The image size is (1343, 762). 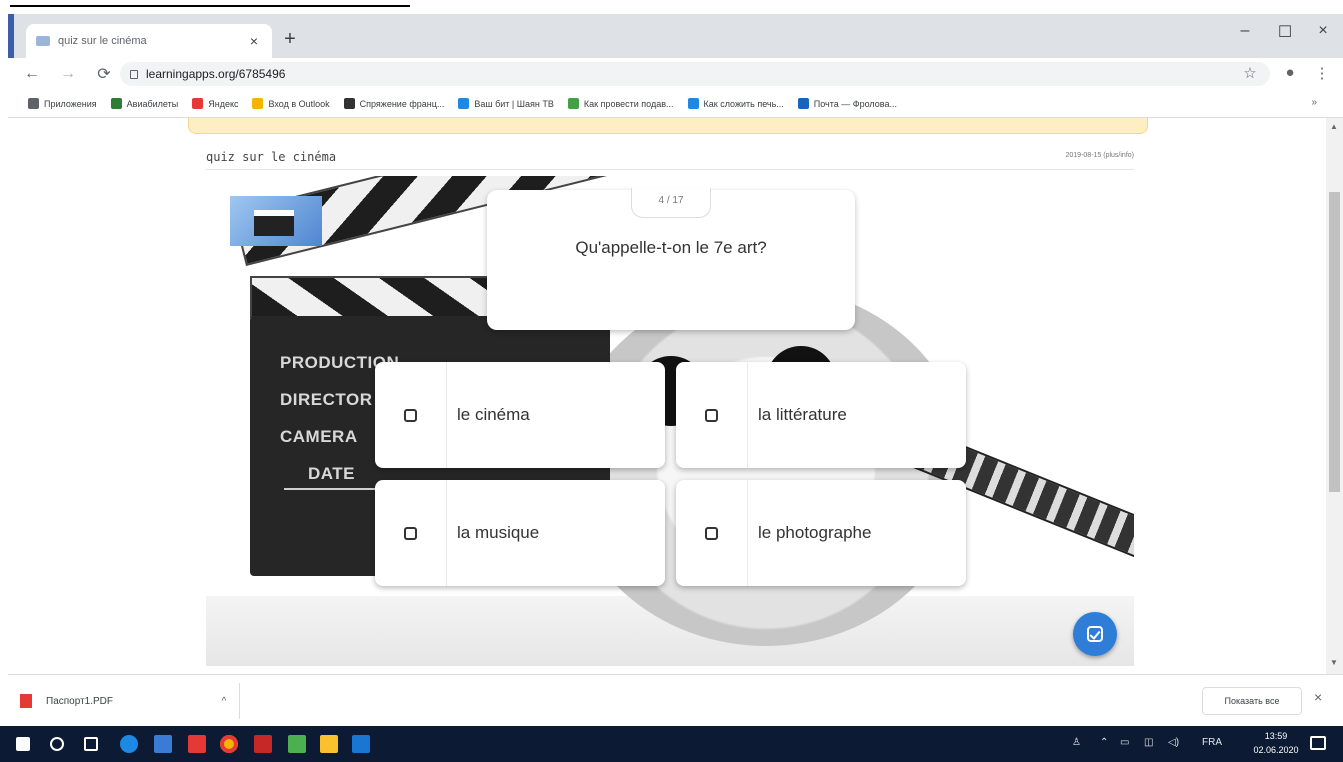 I want to click on top-divider-line, so click(x=210, y=6).